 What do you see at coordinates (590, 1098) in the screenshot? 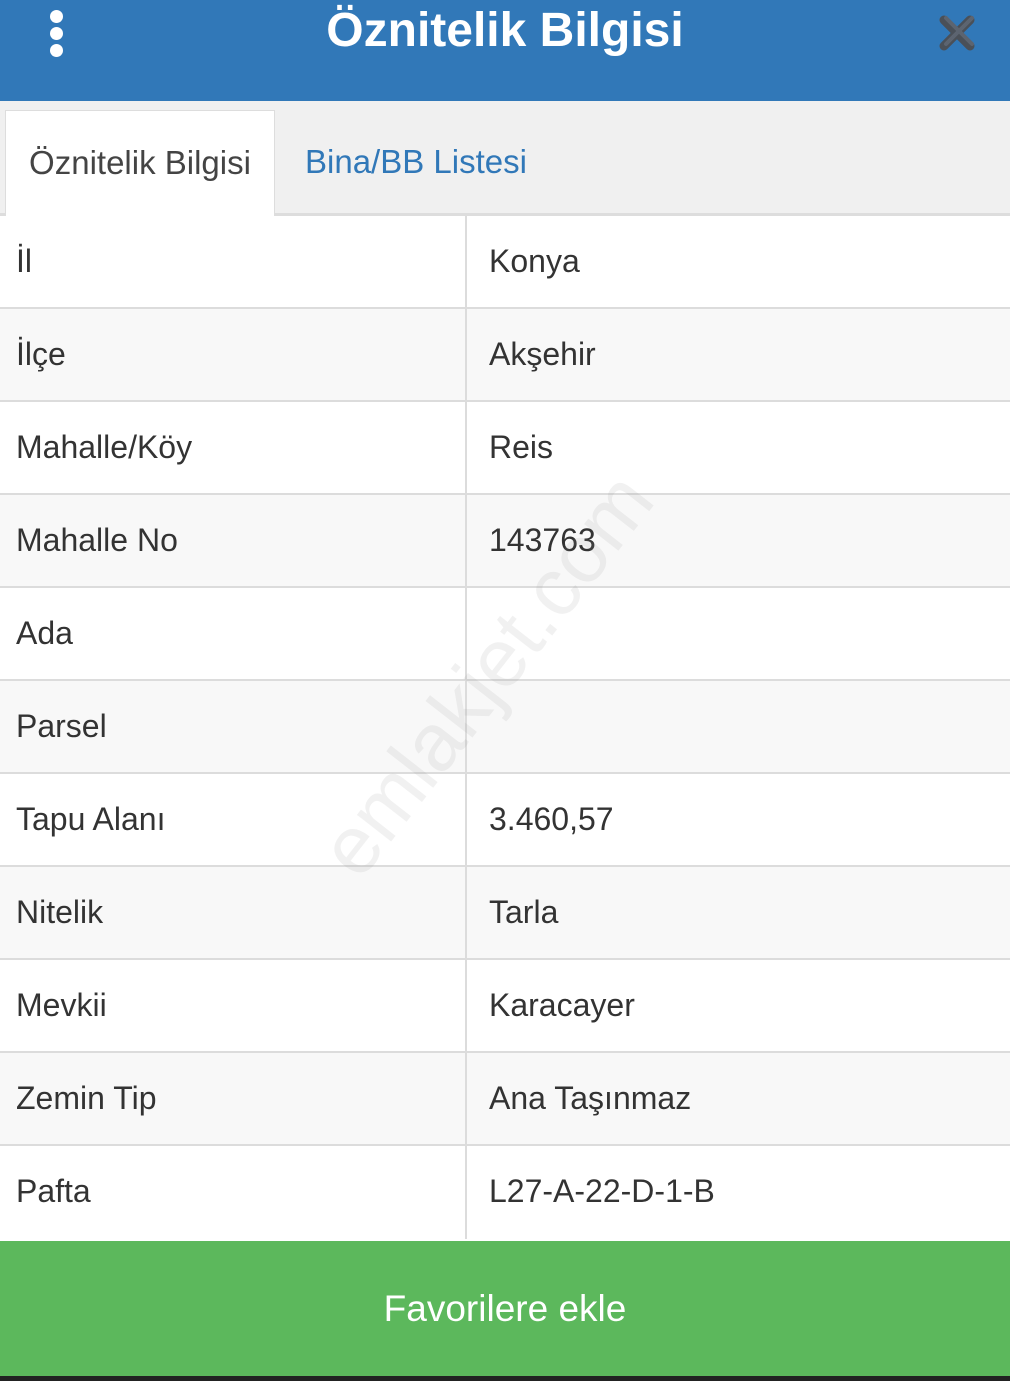
I see `row-value: Ana Taşınmaz` at bounding box center [590, 1098].